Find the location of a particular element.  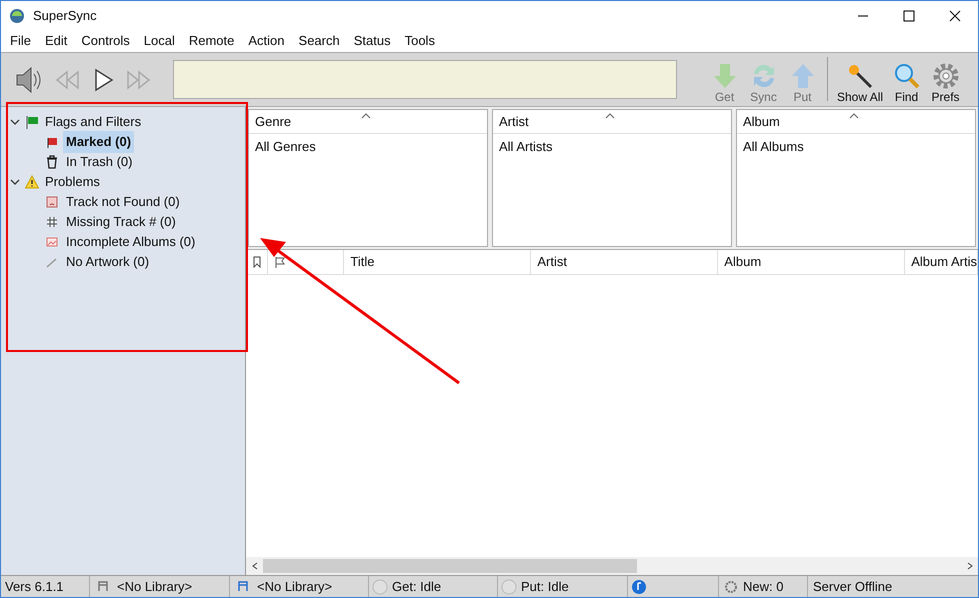

next-icon is located at coordinates (139, 80).